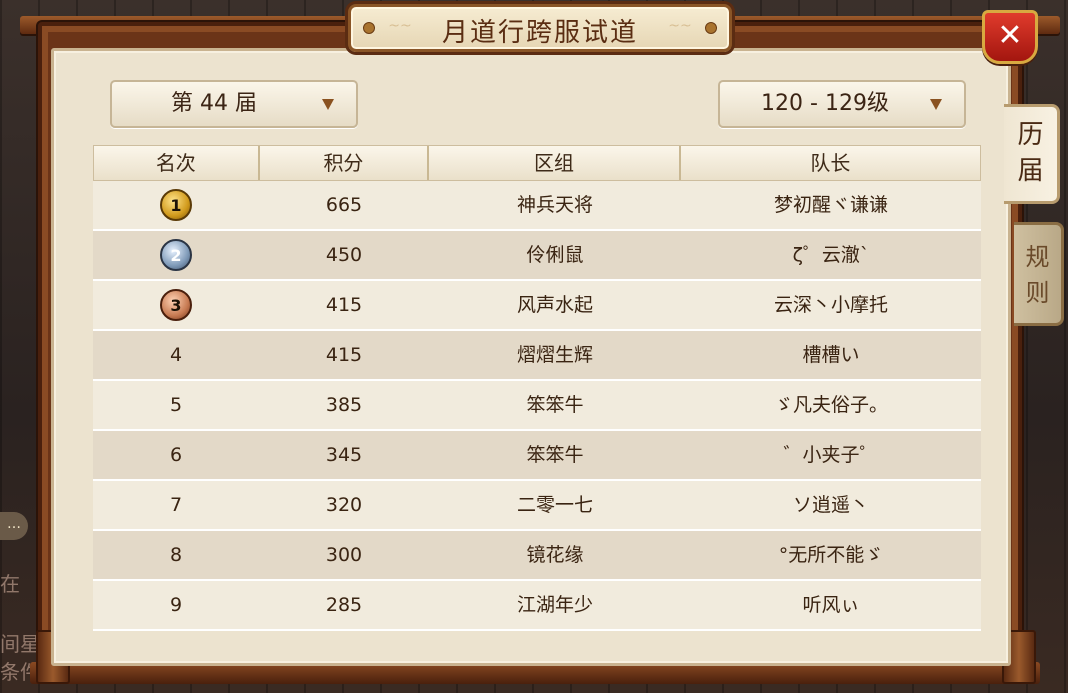  Describe the element at coordinates (555, 255) in the screenshot. I see `group-cell: 伶俐鼠` at that location.